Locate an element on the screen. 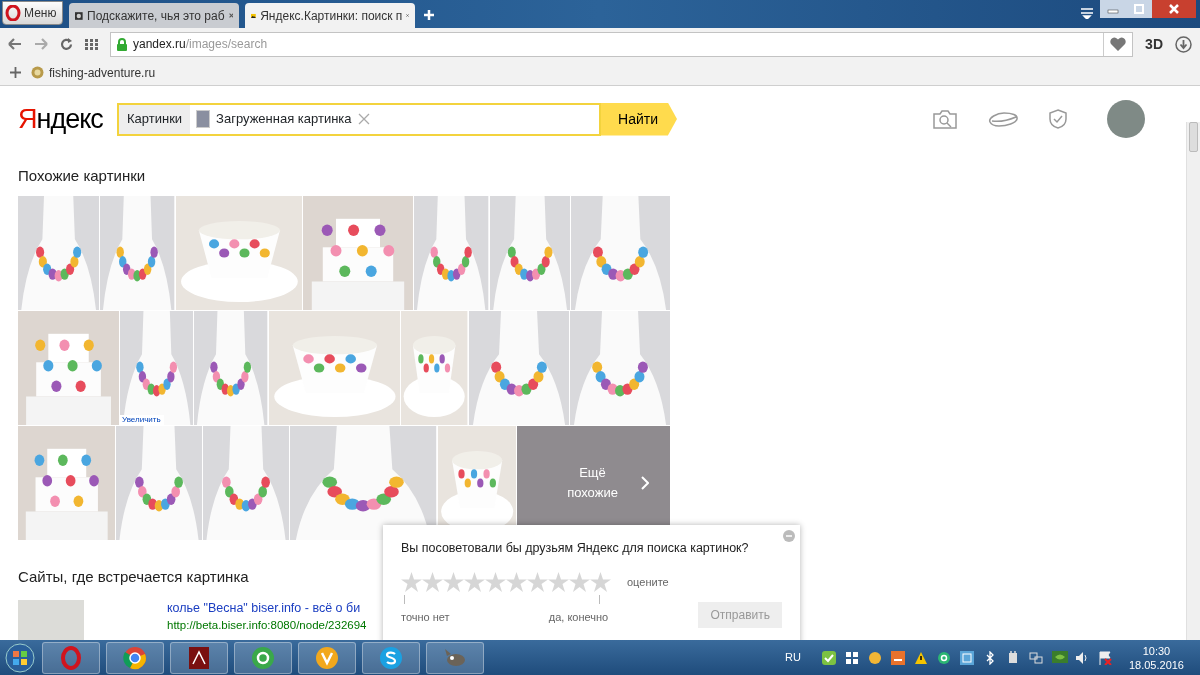 The height and width of the screenshot is (675, 1200). document-icon is located at coordinates (199, 657).